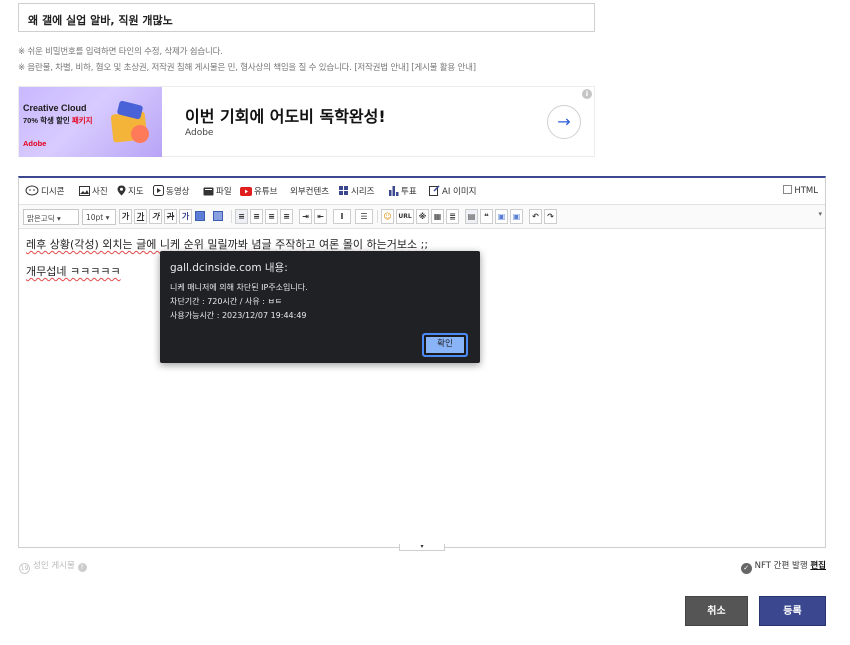  What do you see at coordinates (140, 216) in the screenshot?
I see `underline-button: 가` at bounding box center [140, 216].